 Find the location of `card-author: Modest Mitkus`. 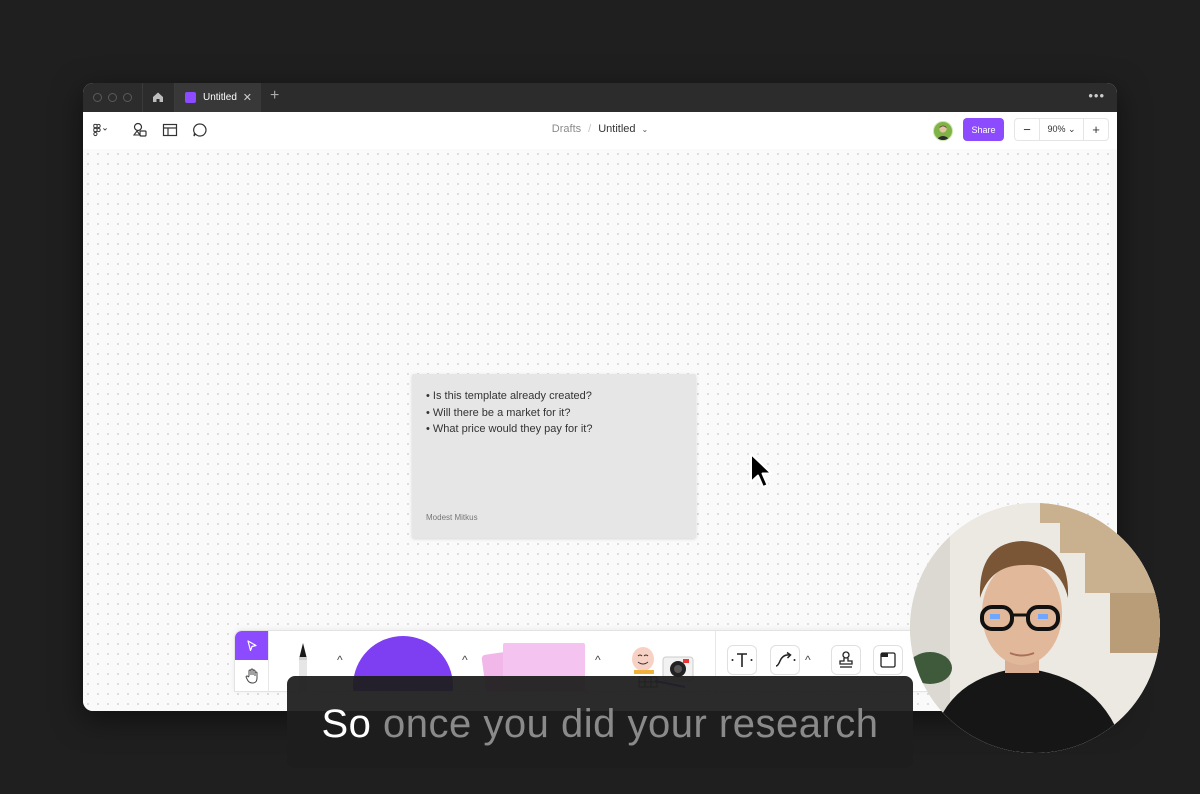

card-author: Modest Mitkus is located at coordinates (452, 517).